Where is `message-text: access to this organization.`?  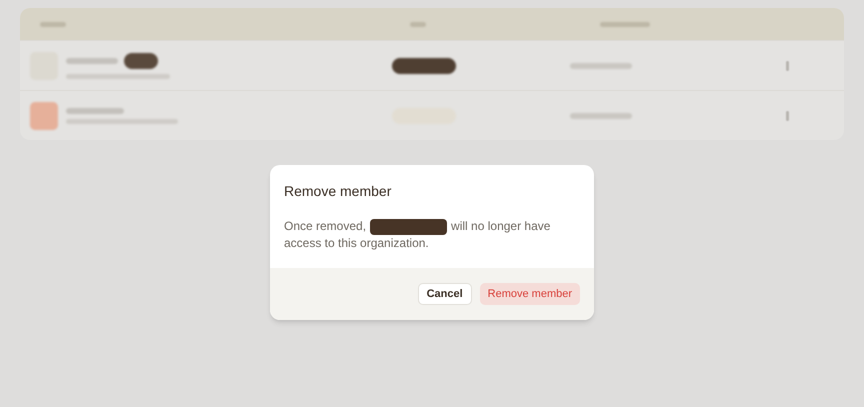 message-text: access to this organization. is located at coordinates (356, 243).